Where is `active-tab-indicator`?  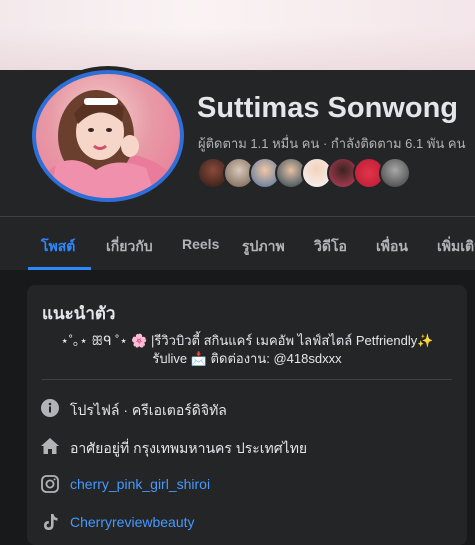 active-tab-indicator is located at coordinates (59, 268).